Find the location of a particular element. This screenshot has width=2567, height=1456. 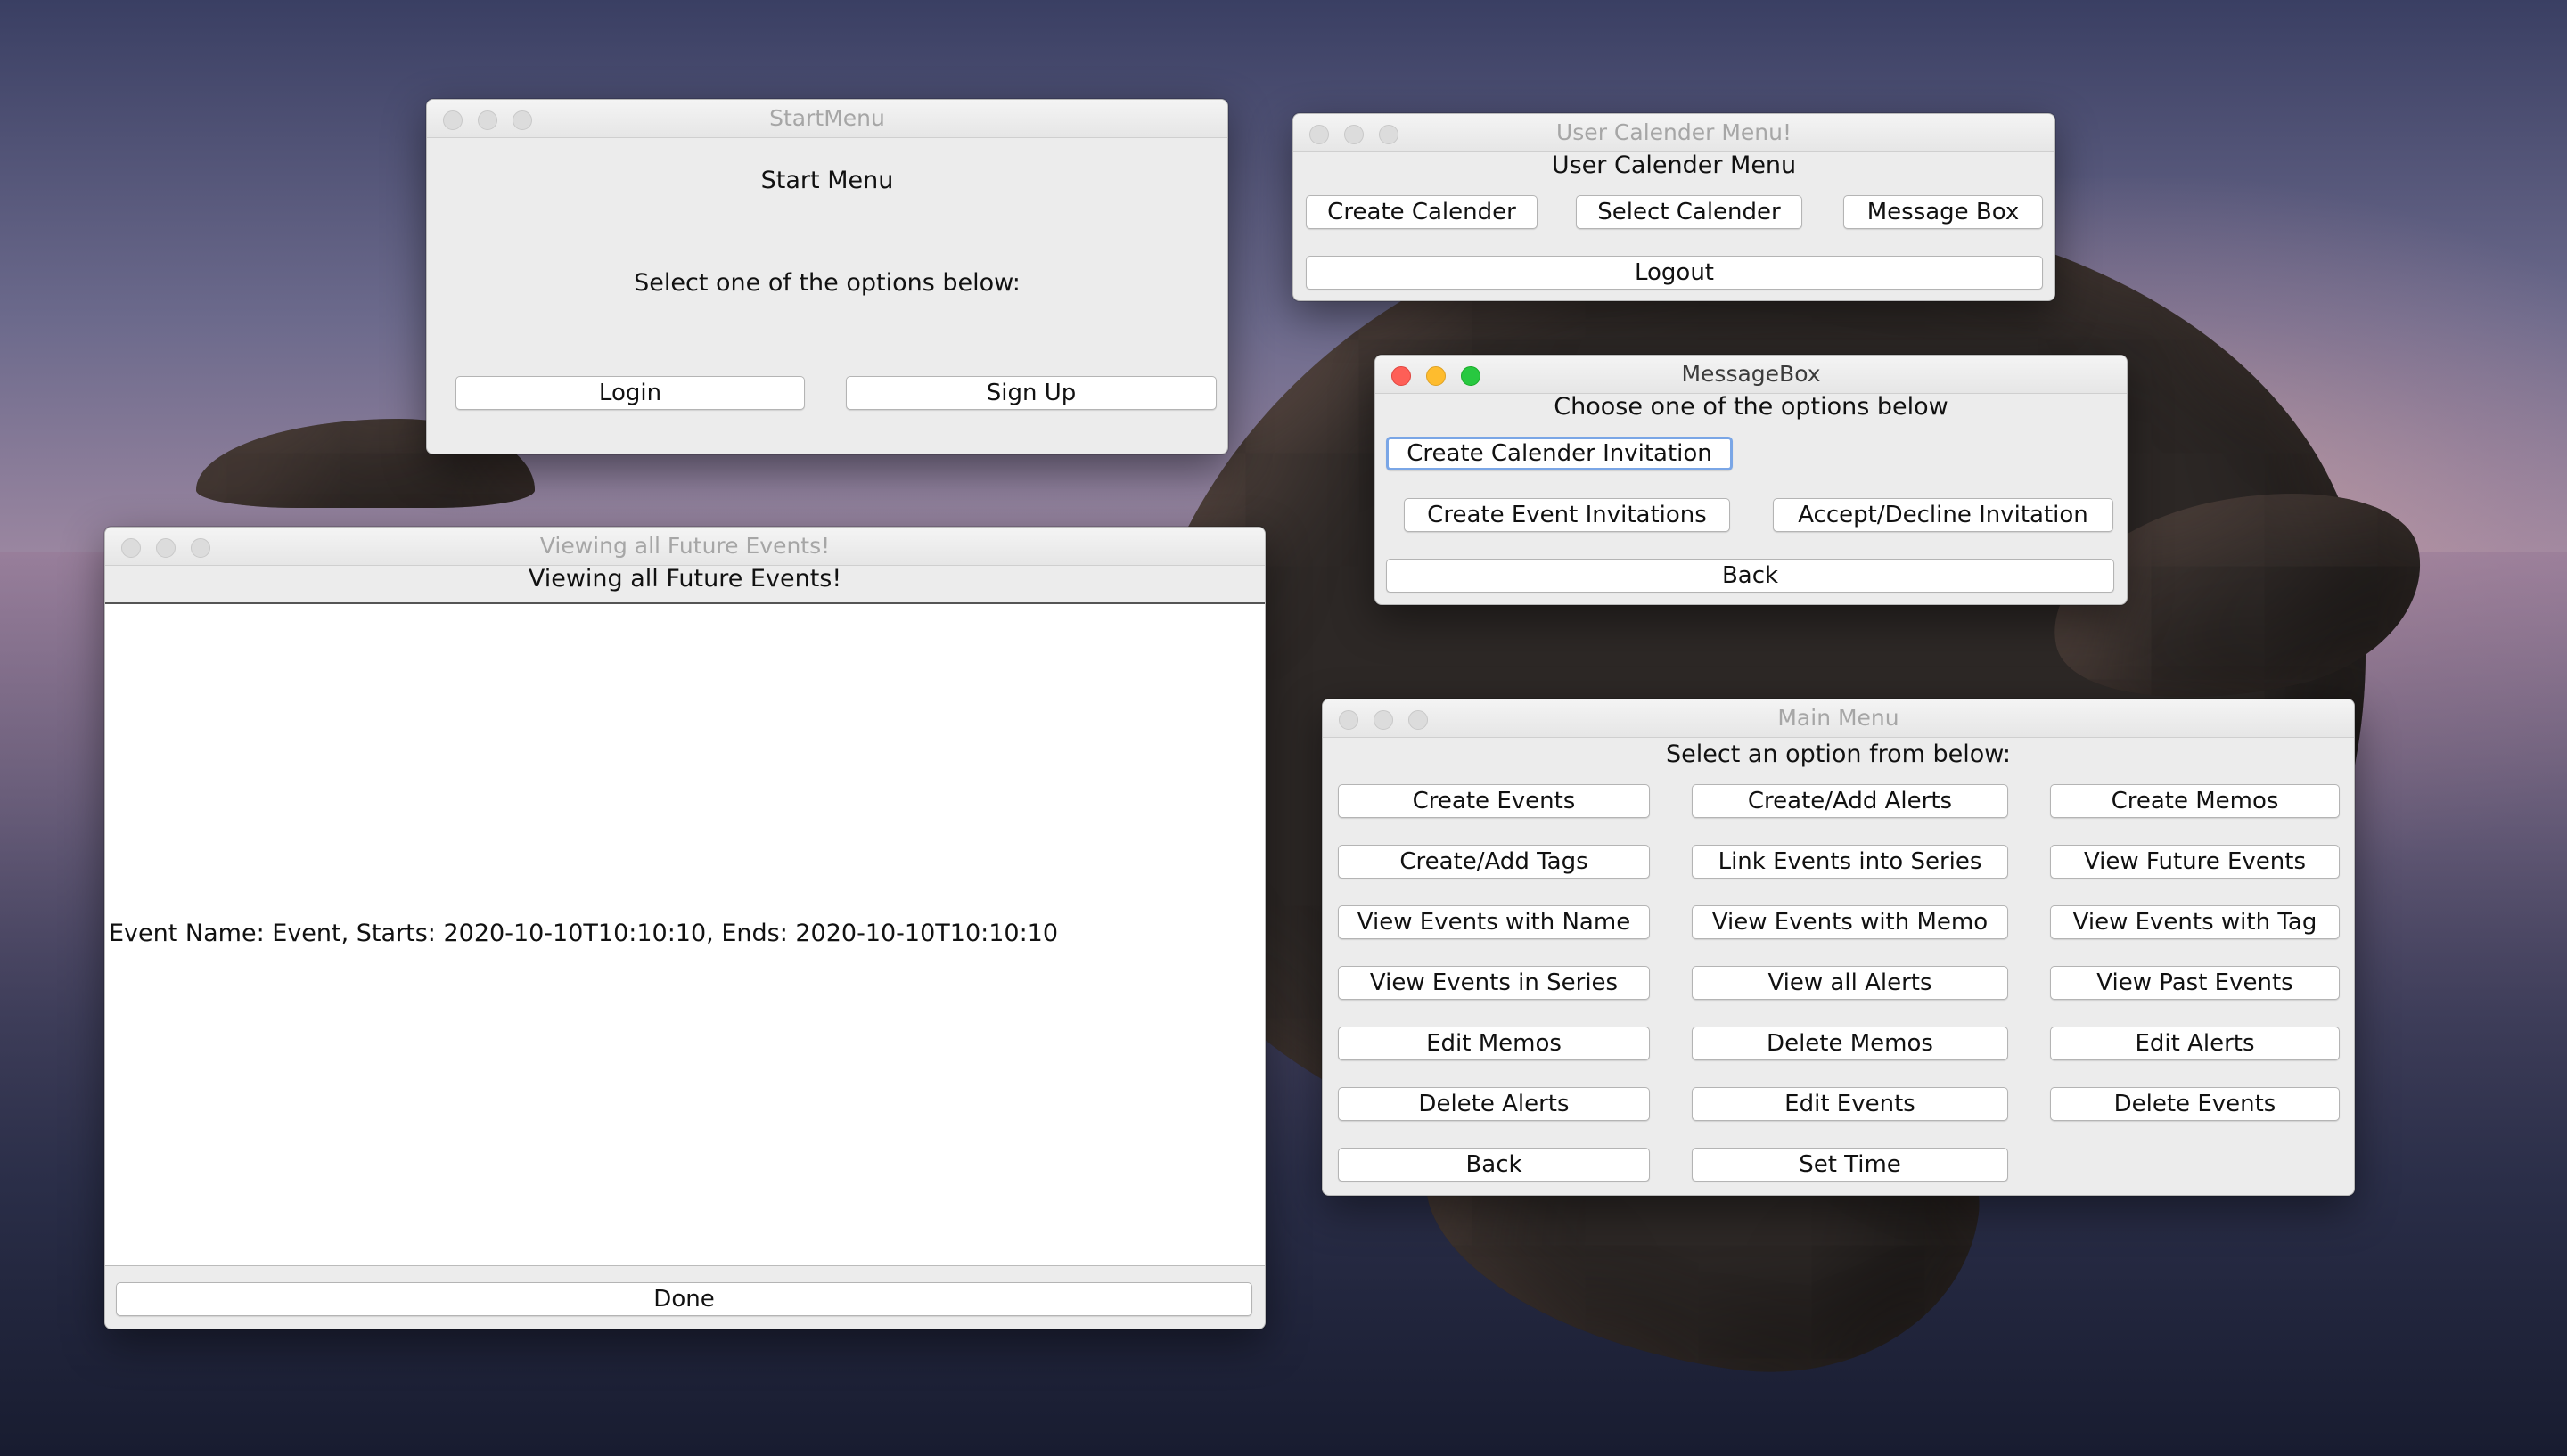

start-menu-prompt: Select one of the options below: is located at coordinates (827, 283).